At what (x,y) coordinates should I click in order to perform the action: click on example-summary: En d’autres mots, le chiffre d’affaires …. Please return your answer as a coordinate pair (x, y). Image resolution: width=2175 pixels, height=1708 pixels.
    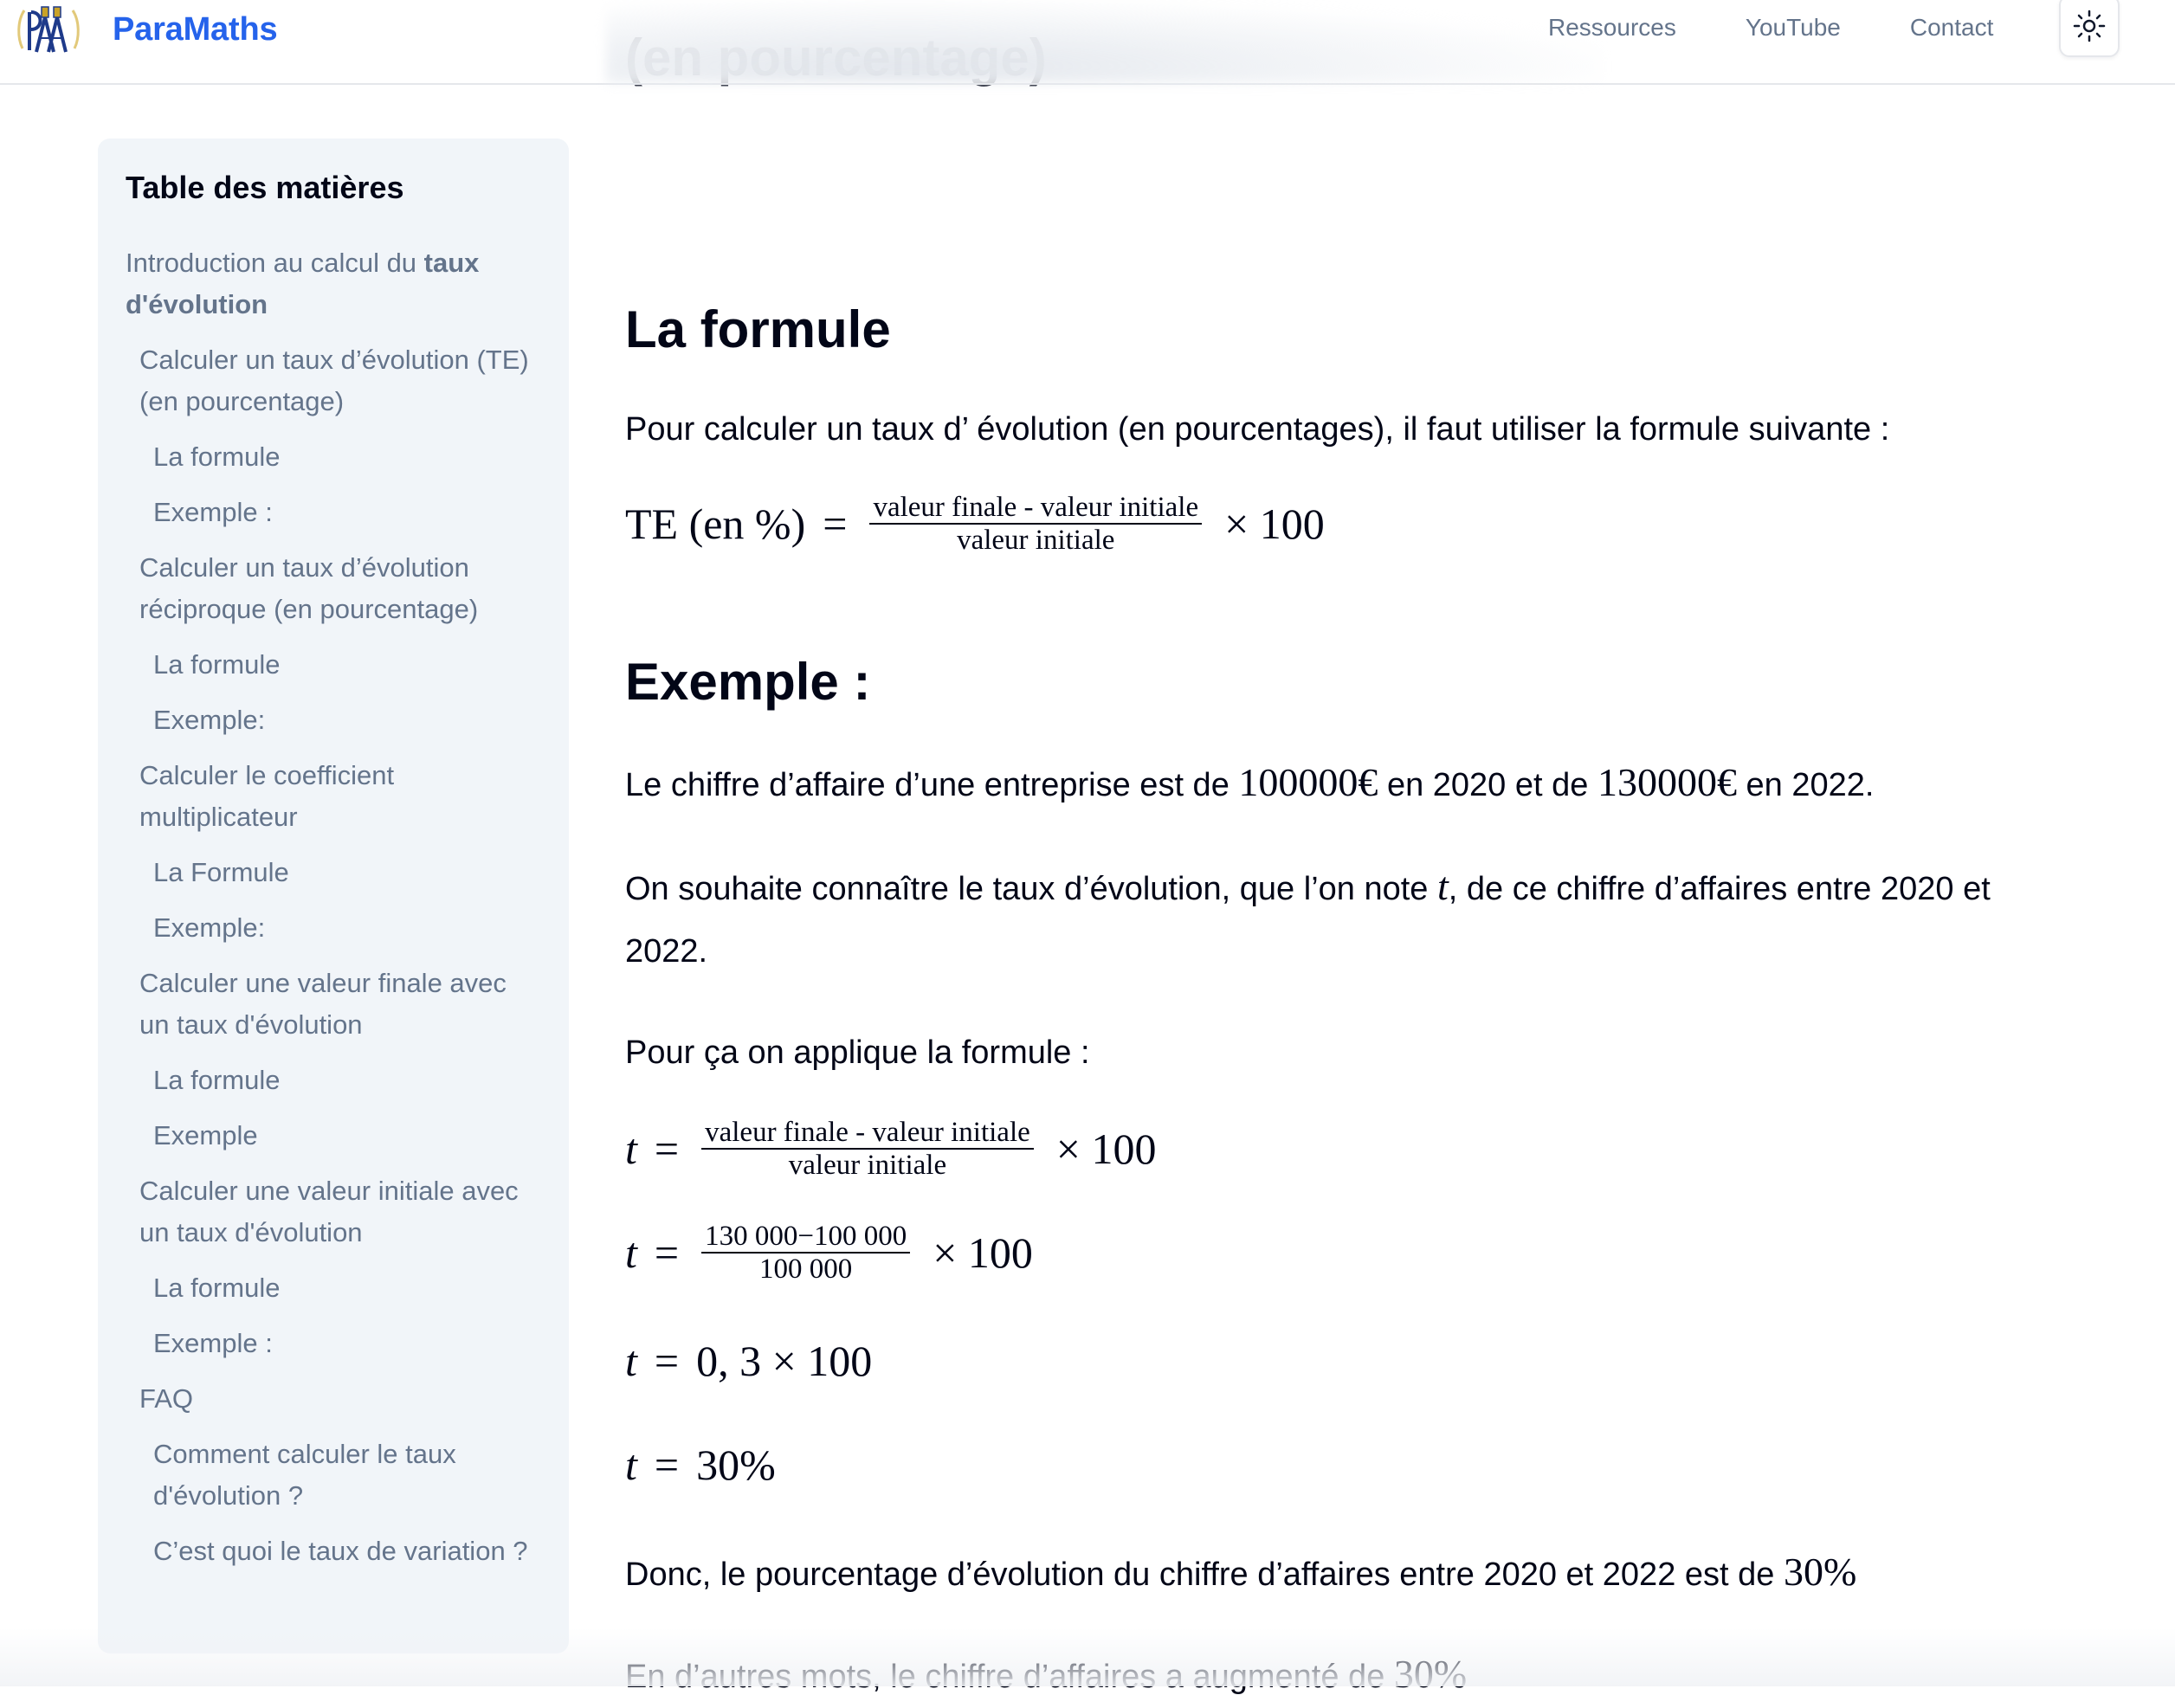
    Looking at the image, I should click on (1046, 1674).